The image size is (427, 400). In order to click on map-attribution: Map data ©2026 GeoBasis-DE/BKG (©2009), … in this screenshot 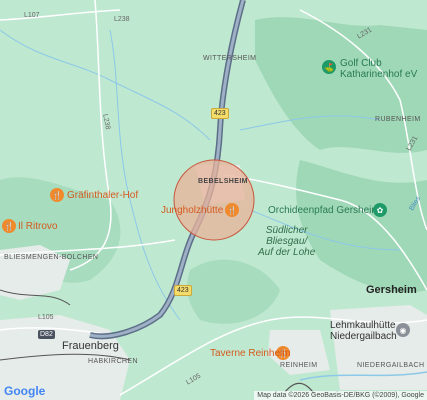, I will do `click(340, 395)`.